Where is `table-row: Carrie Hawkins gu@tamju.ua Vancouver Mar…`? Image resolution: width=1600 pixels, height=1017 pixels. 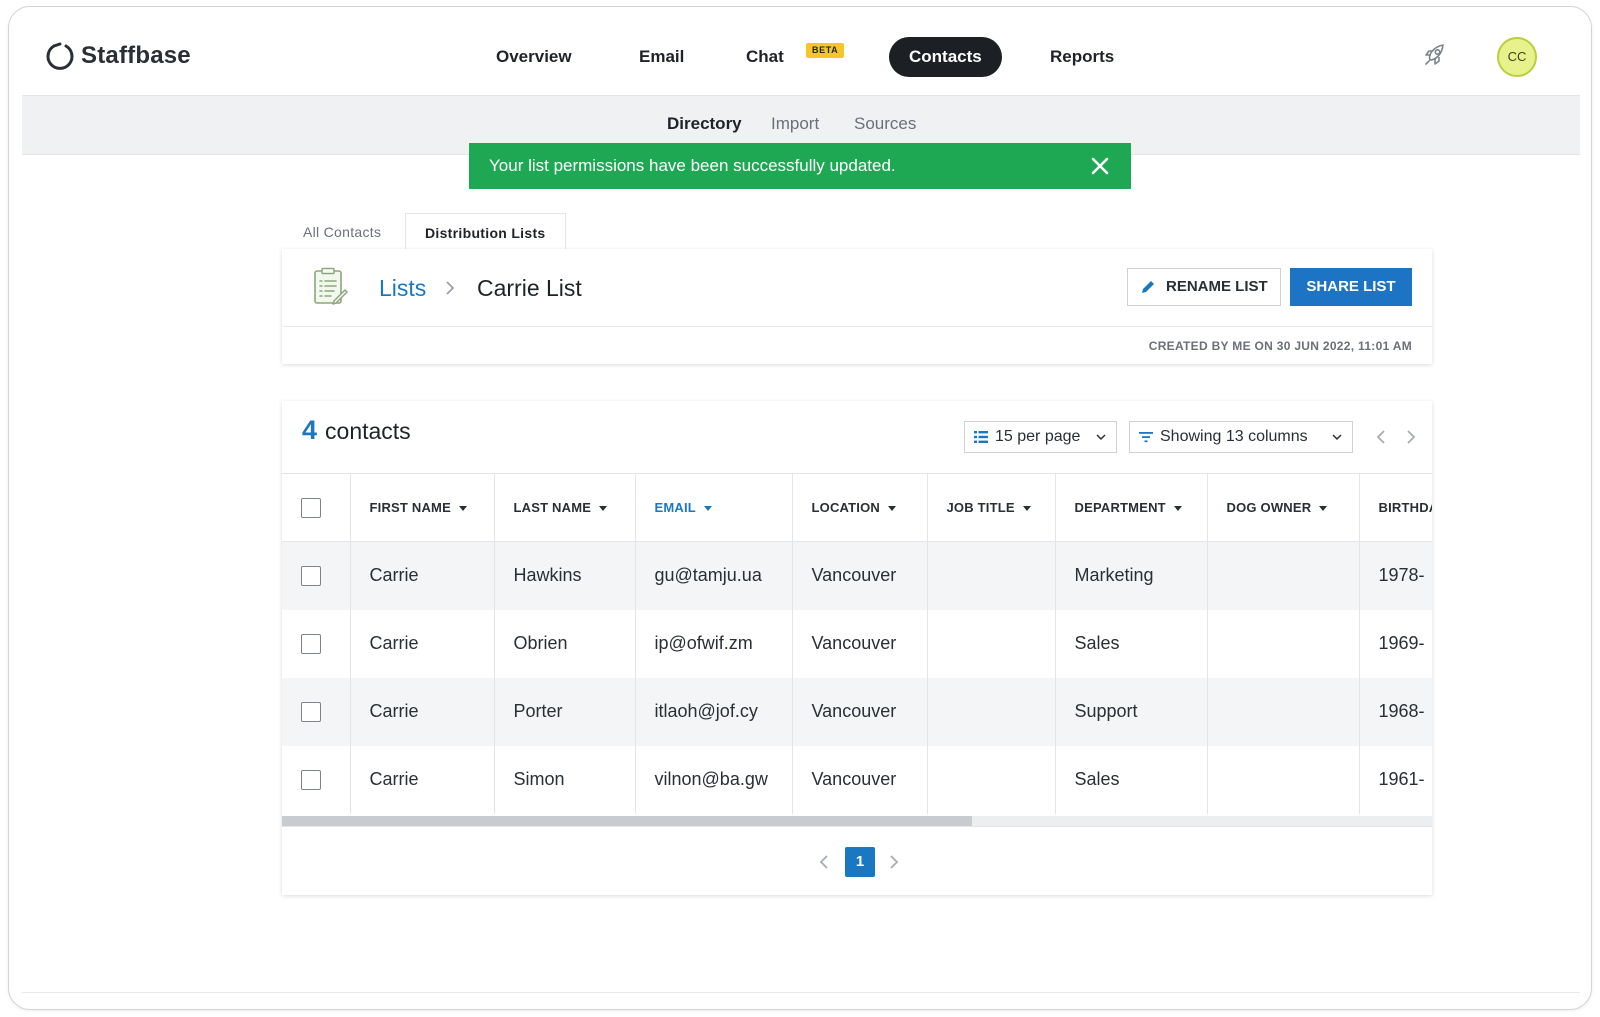
table-row: Carrie Hawkins gu@tamju.ua Vancouver Mar… is located at coordinates (857, 575).